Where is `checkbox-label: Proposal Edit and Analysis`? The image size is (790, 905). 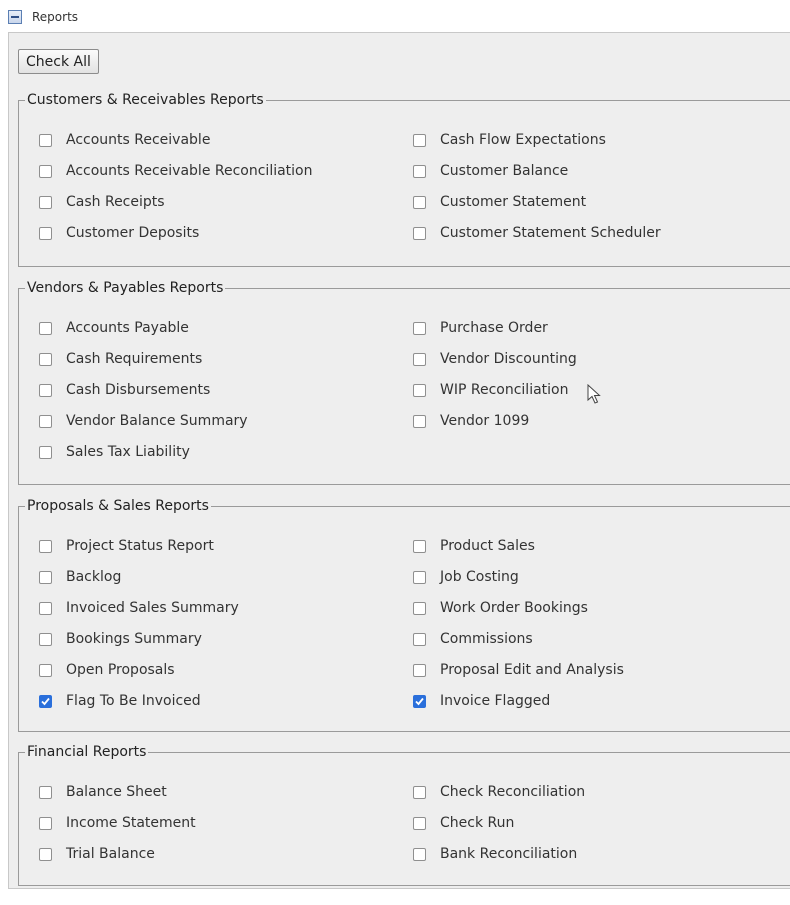
checkbox-label: Proposal Edit and Analysis is located at coordinates (532, 670).